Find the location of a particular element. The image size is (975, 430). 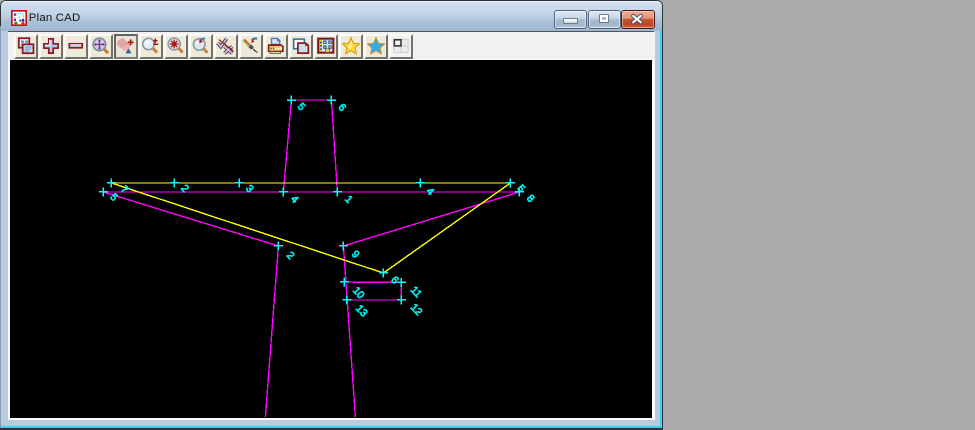

svg-text: 4 is located at coordinates (294, 200).